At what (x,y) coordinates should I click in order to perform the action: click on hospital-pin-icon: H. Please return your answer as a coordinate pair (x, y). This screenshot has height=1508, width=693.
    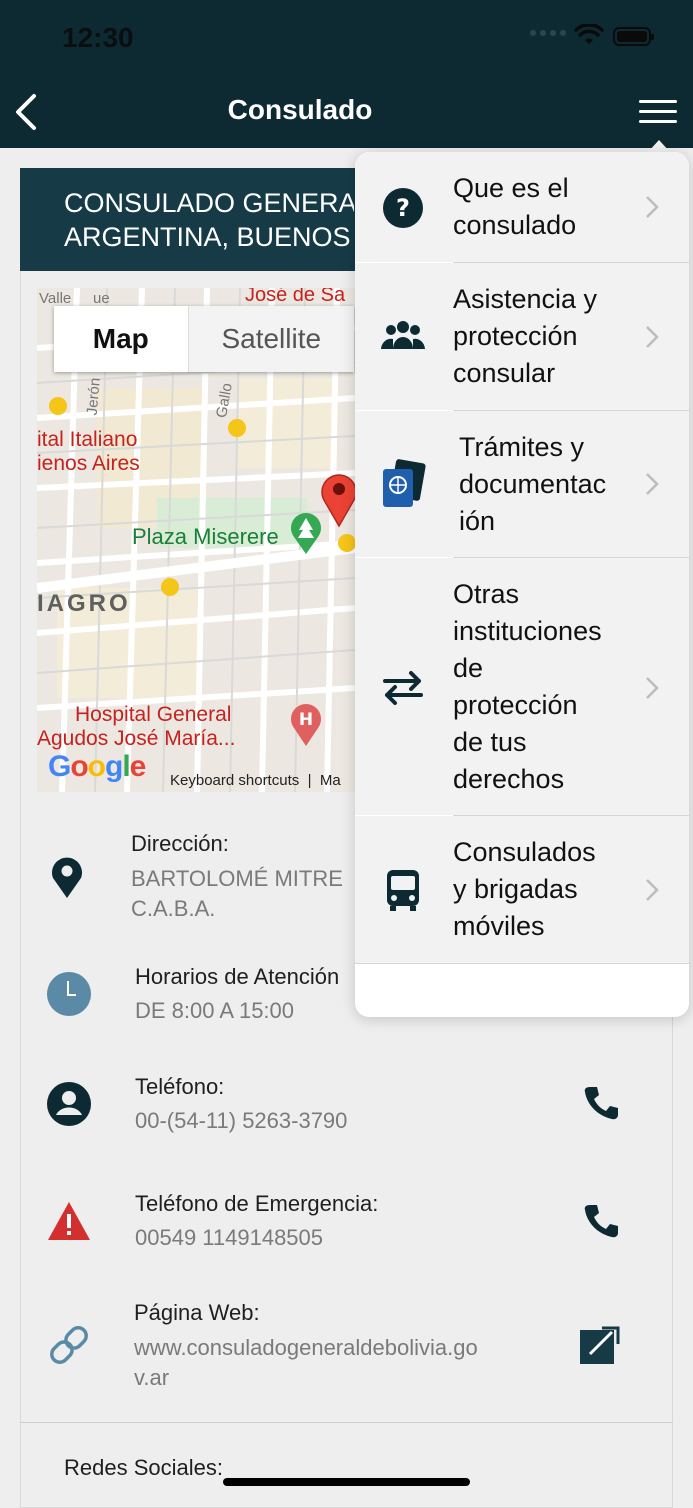
    Looking at the image, I should click on (306, 725).